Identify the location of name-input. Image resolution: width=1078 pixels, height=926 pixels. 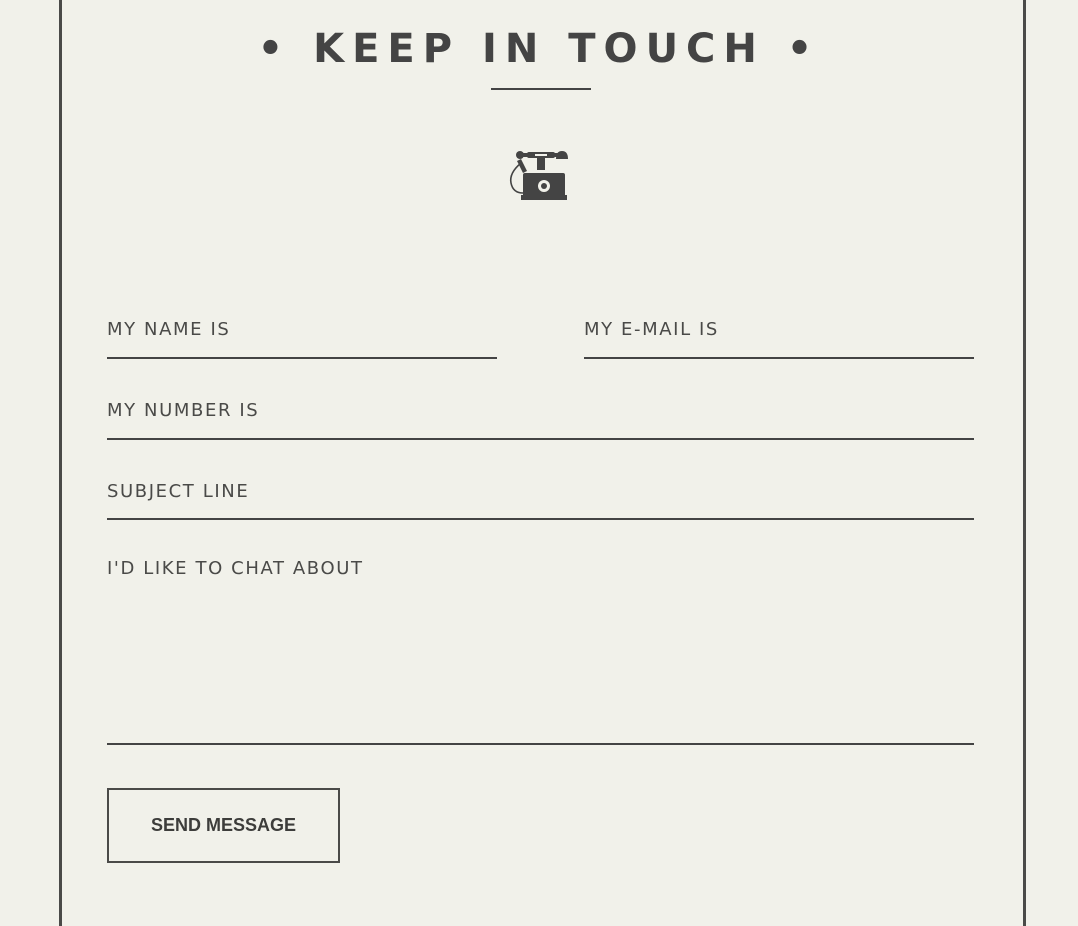
(302, 329).